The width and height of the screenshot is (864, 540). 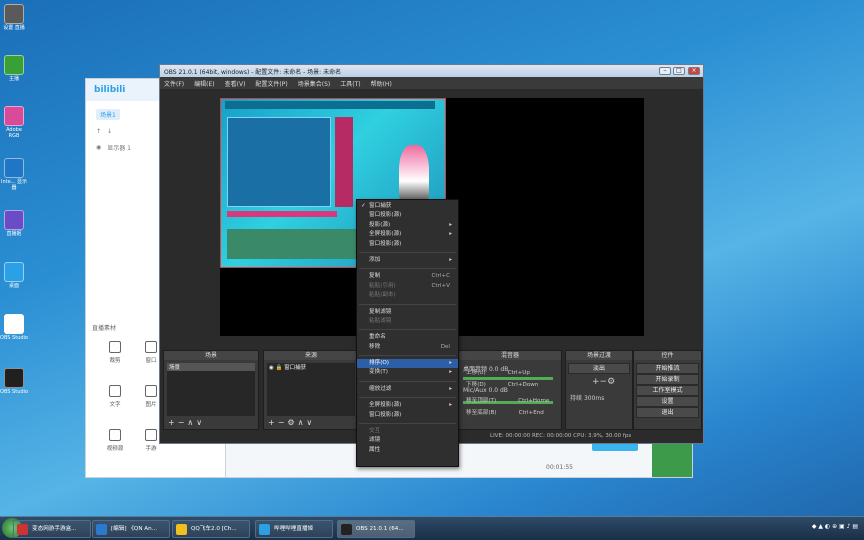 What do you see at coordinates (667, 379) in the screenshot?
I see `control-button: 开始录制` at bounding box center [667, 379].